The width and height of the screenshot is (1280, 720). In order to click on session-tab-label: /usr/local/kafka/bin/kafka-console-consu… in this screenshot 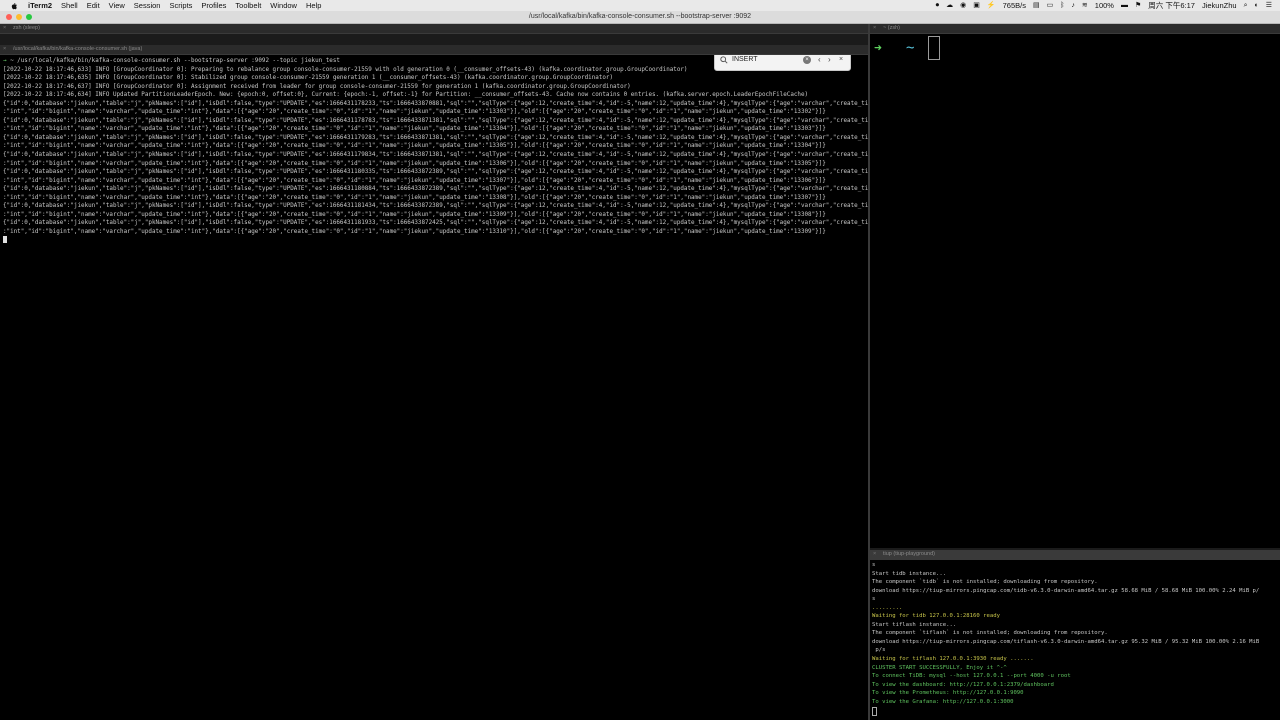, I will do `click(78, 49)`.